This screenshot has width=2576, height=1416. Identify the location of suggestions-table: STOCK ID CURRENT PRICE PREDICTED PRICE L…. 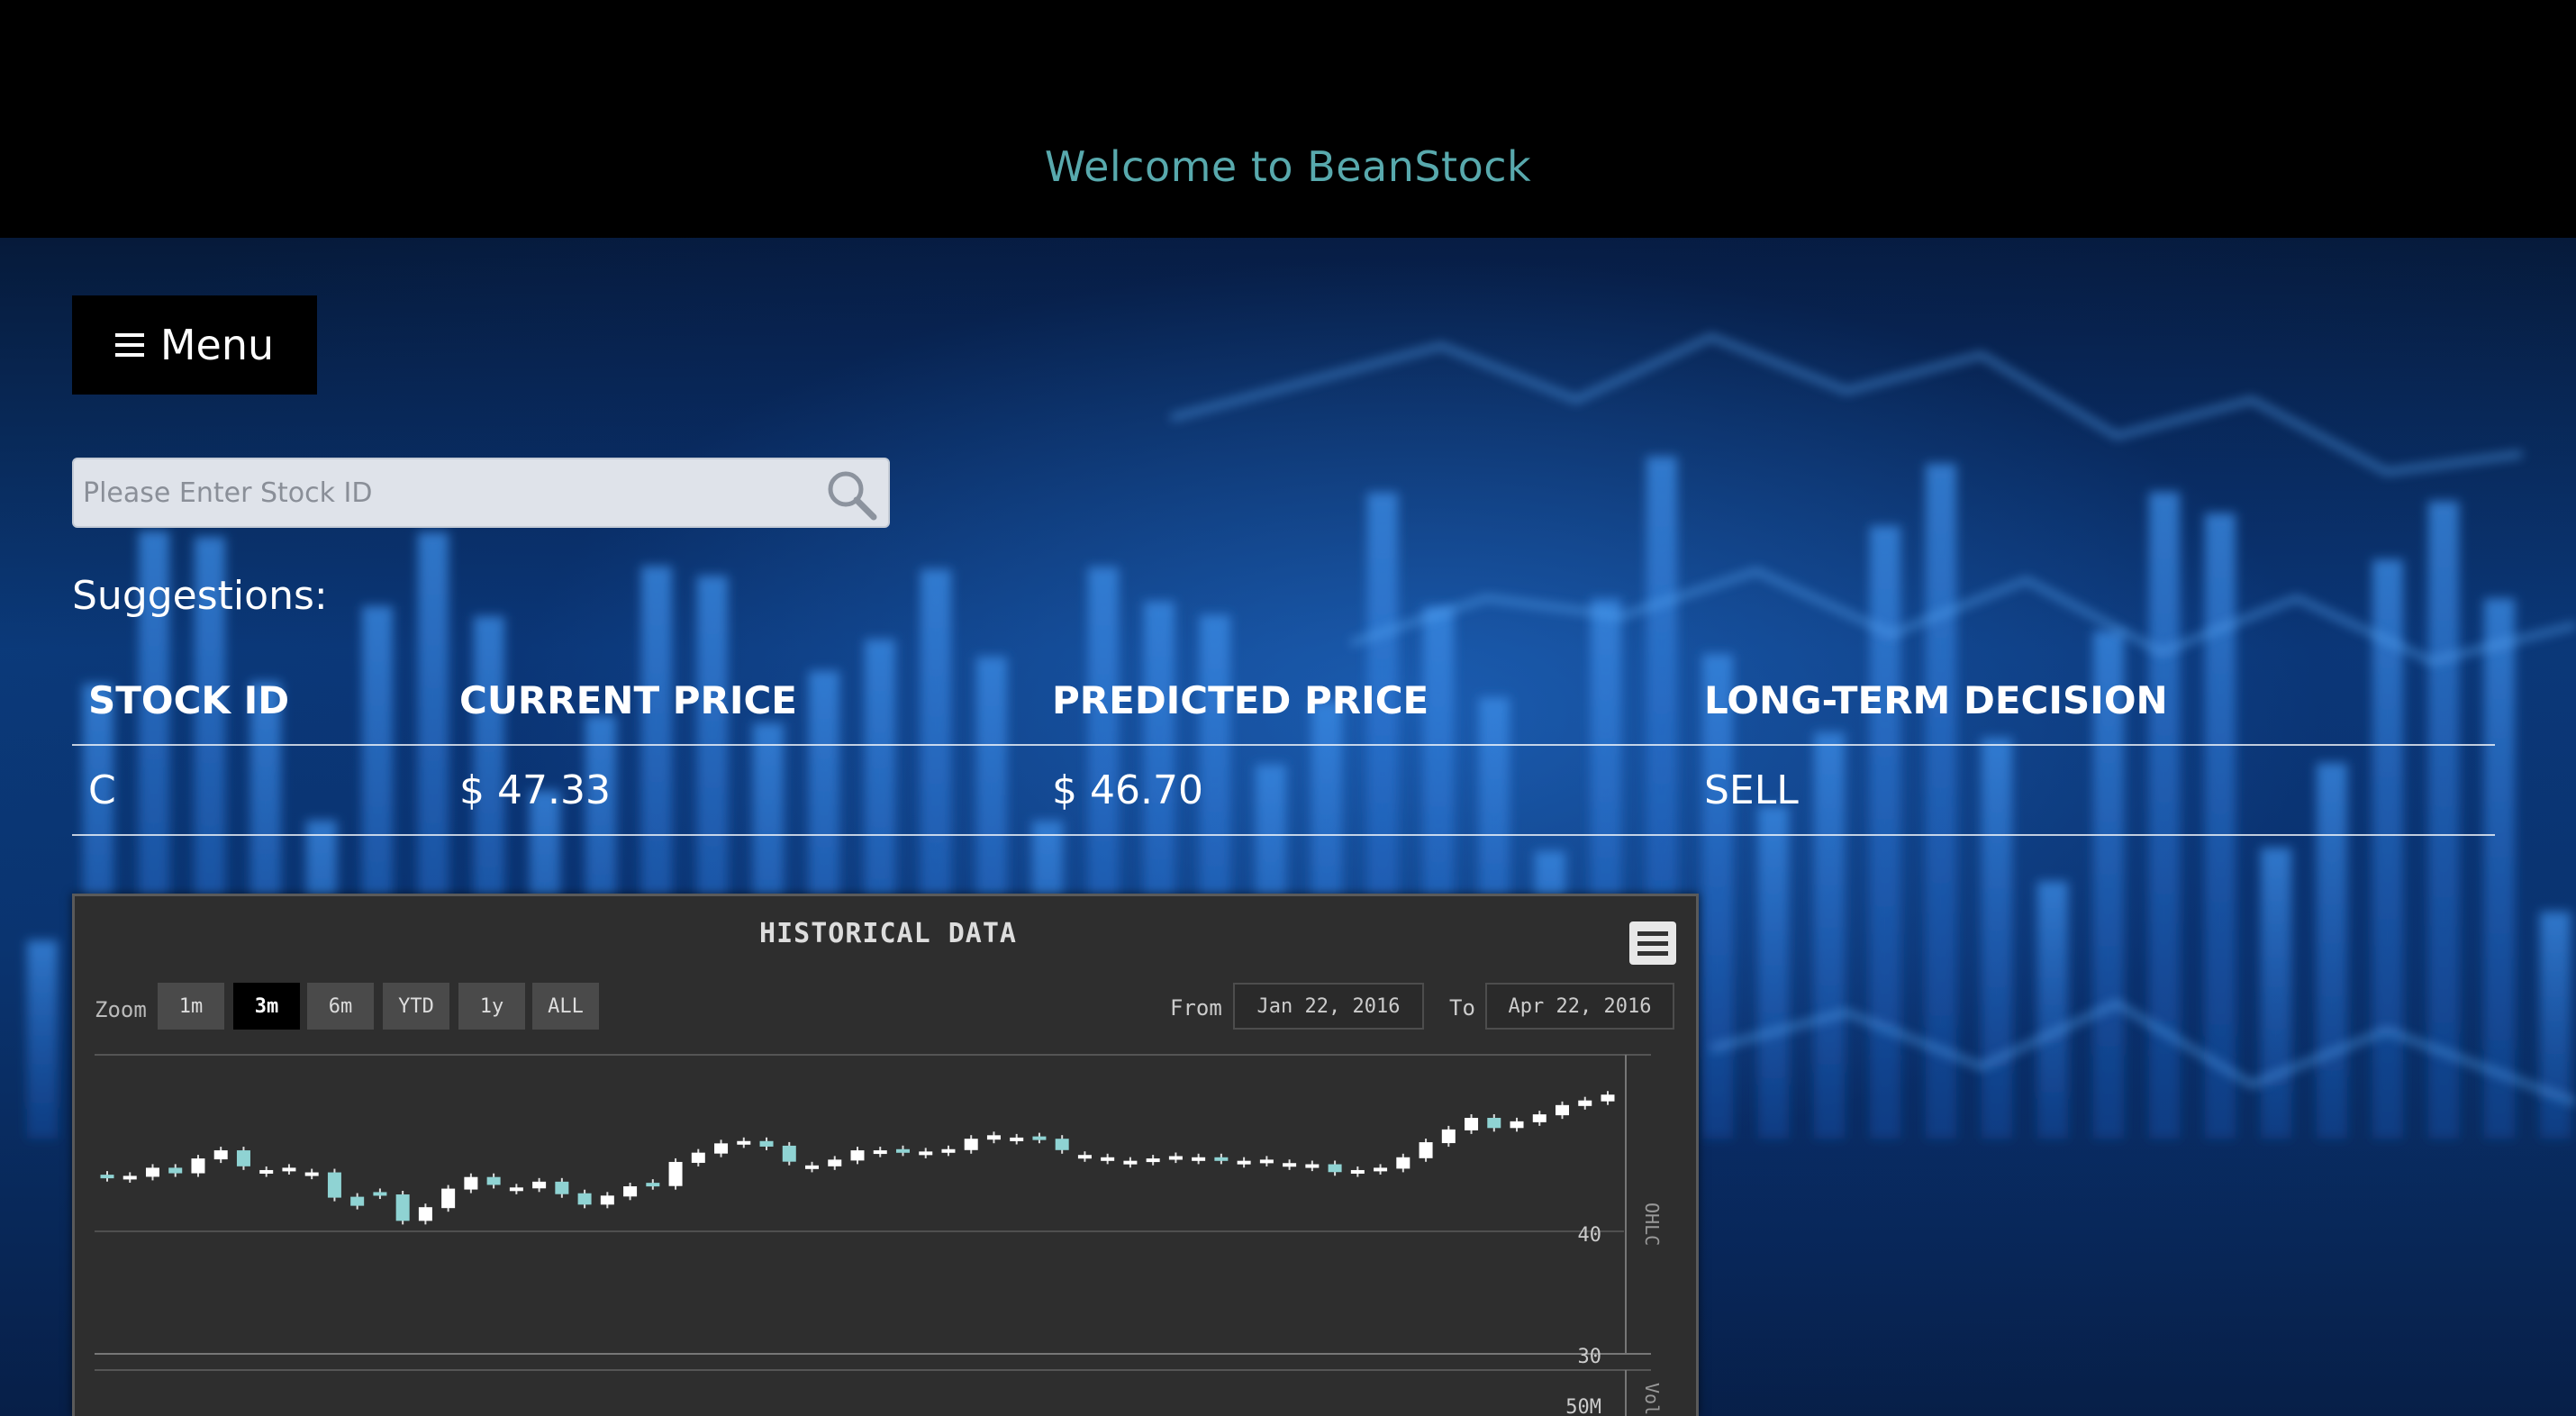
(1283, 746).